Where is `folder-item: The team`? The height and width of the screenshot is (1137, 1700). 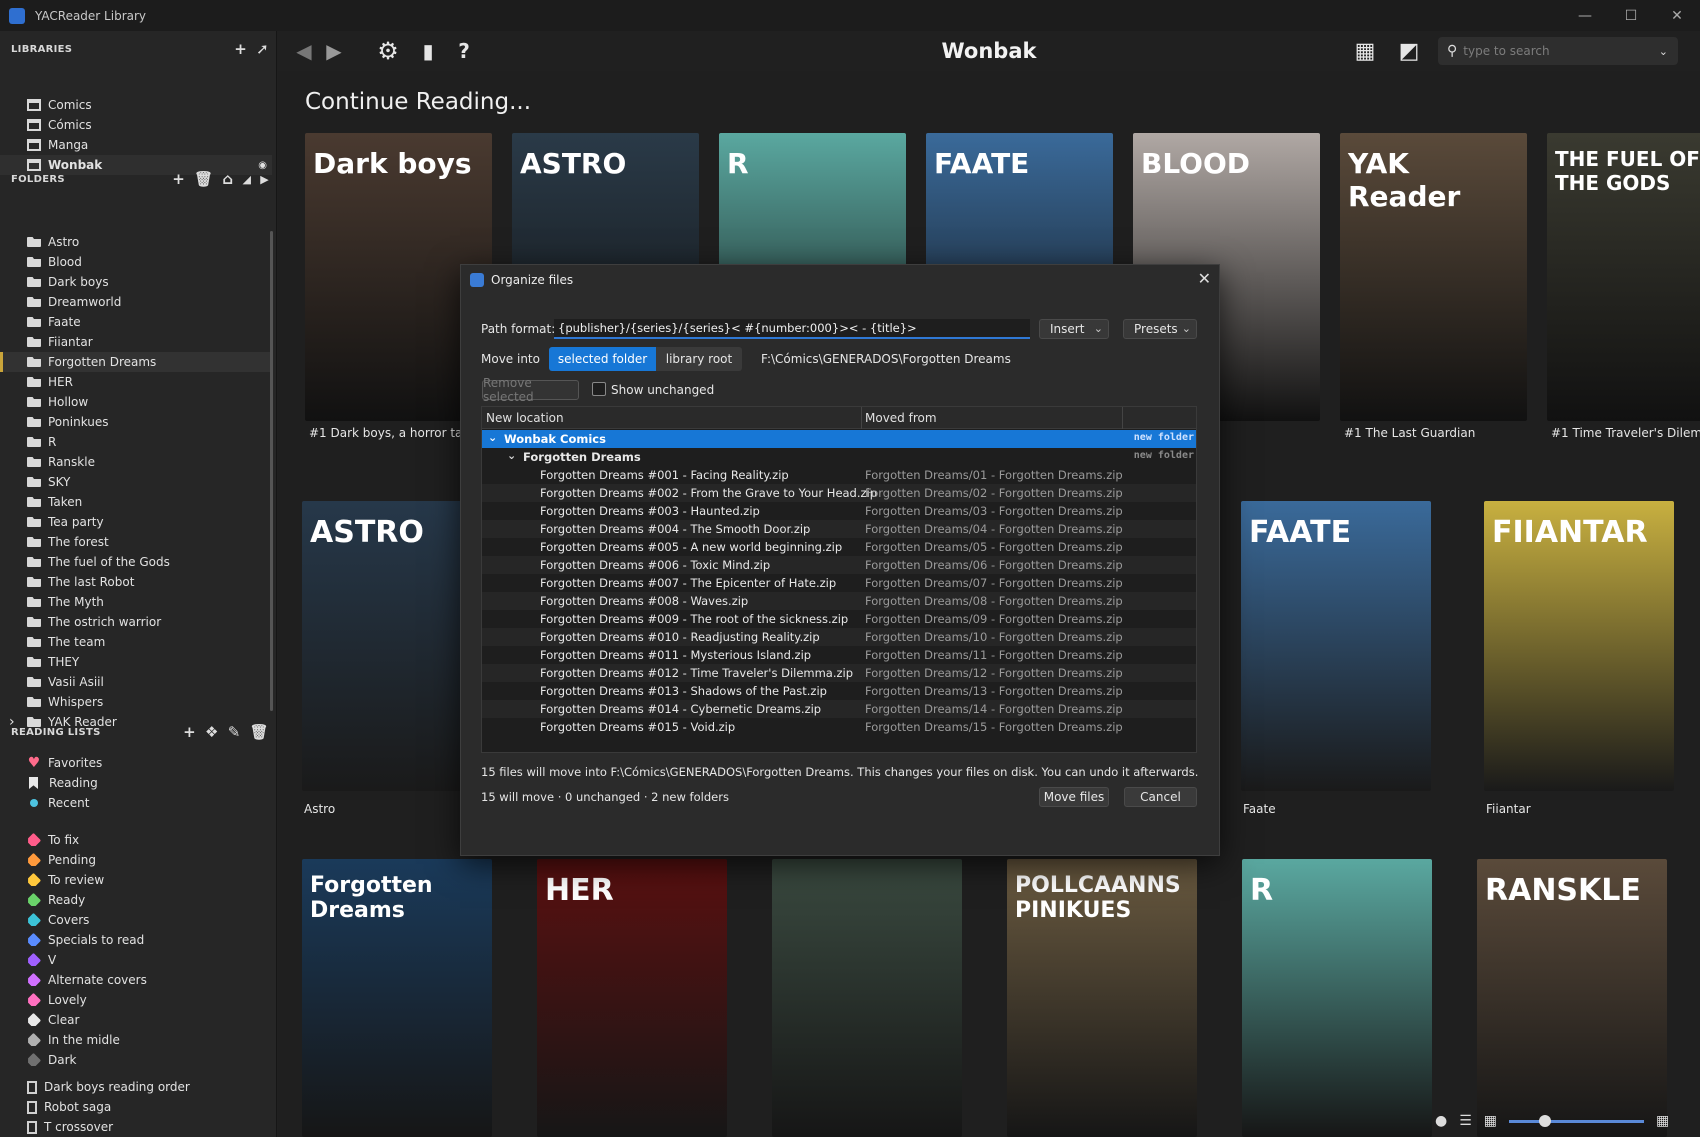 folder-item: The team is located at coordinates (136, 642).